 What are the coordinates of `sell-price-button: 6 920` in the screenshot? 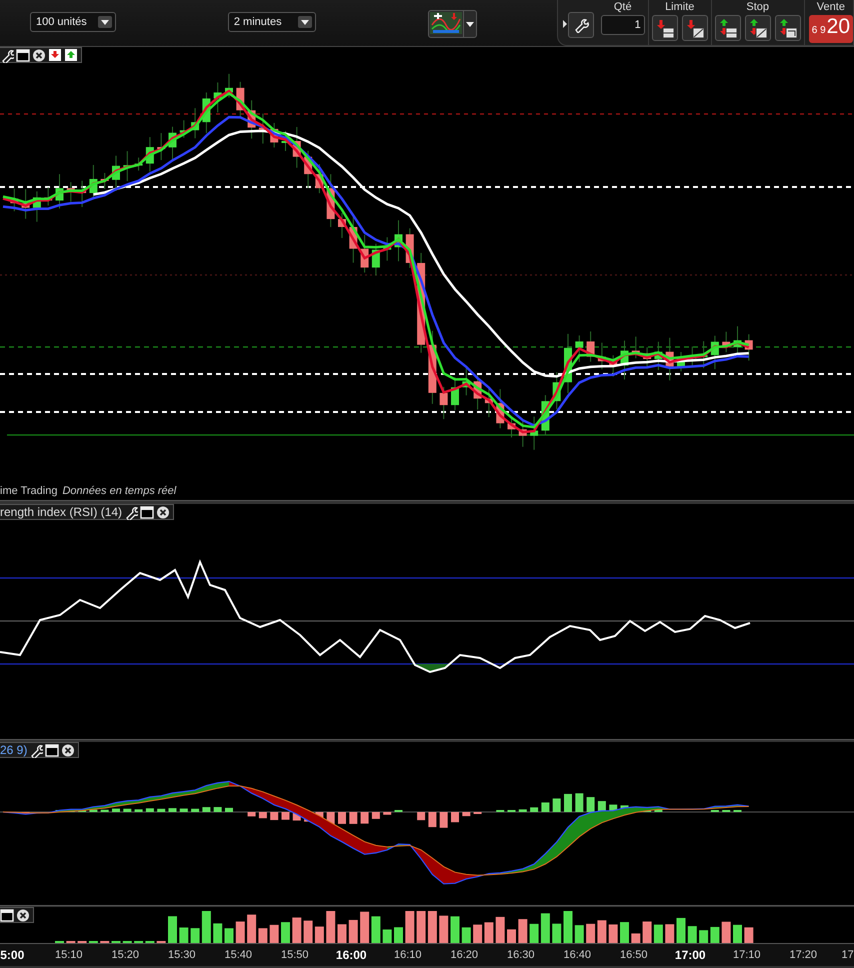 It's located at (830, 29).